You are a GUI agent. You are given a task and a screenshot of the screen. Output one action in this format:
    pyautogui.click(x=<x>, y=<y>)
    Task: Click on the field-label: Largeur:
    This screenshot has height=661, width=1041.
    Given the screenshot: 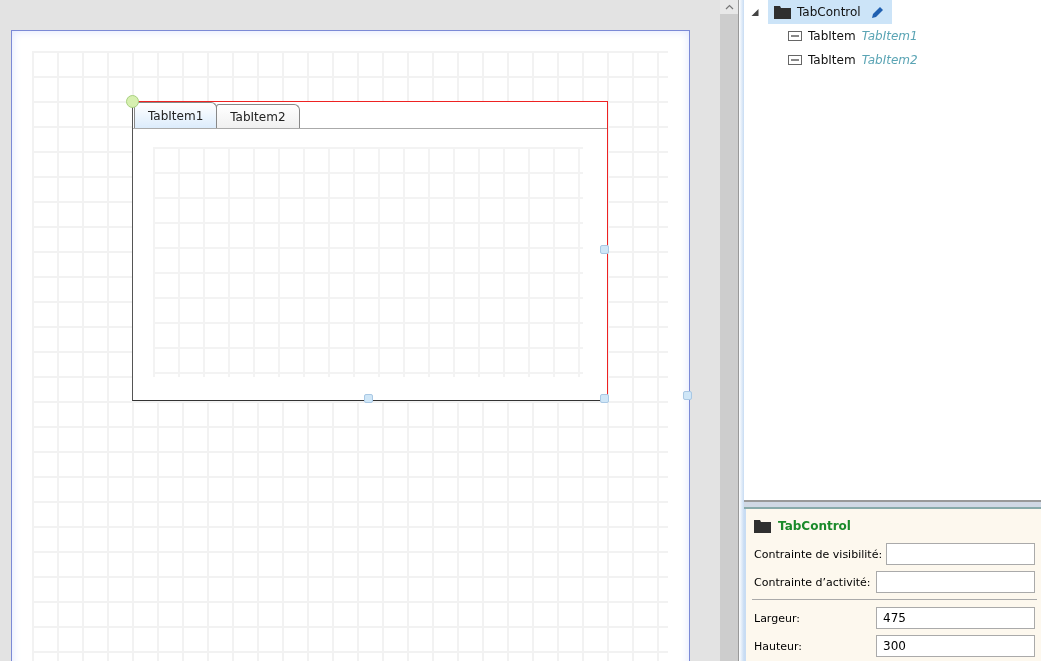 What is the action you would take?
    pyautogui.click(x=777, y=618)
    